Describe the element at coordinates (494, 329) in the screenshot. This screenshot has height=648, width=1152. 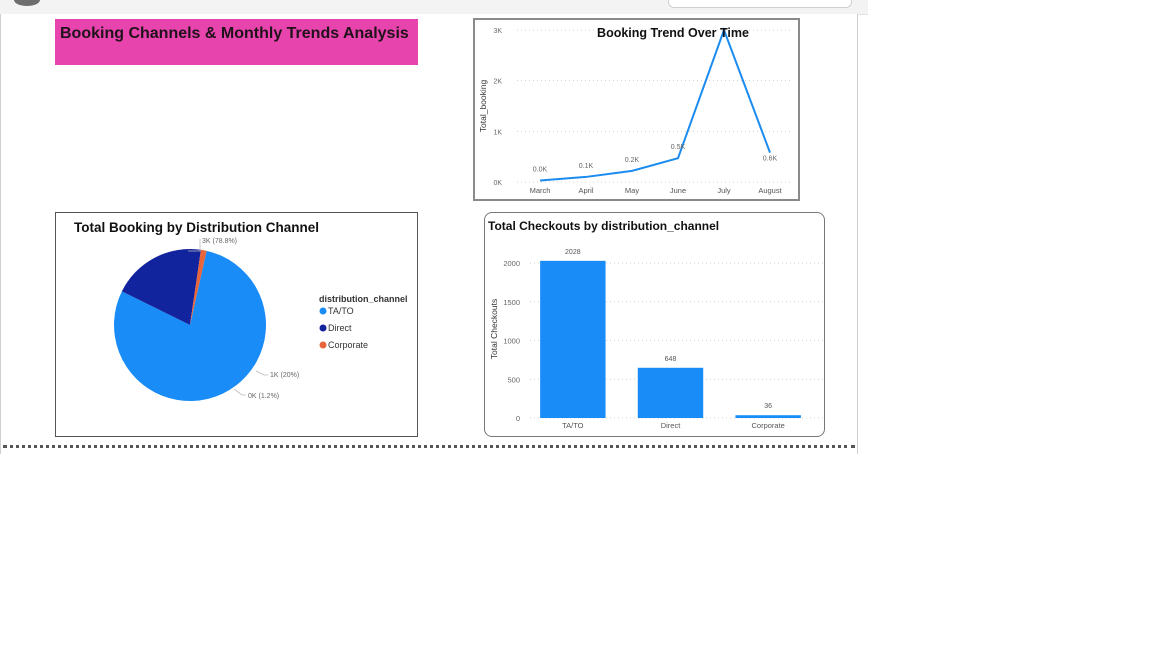
I see `bar-y-axis-label: Total Checkouts` at that location.